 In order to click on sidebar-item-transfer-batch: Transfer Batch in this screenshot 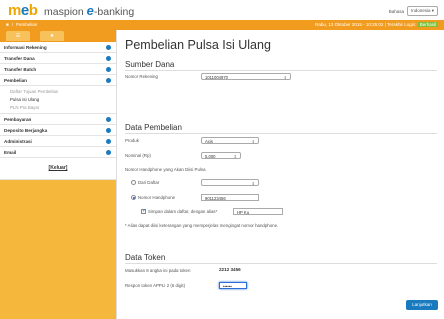, I will do `click(58, 69)`.